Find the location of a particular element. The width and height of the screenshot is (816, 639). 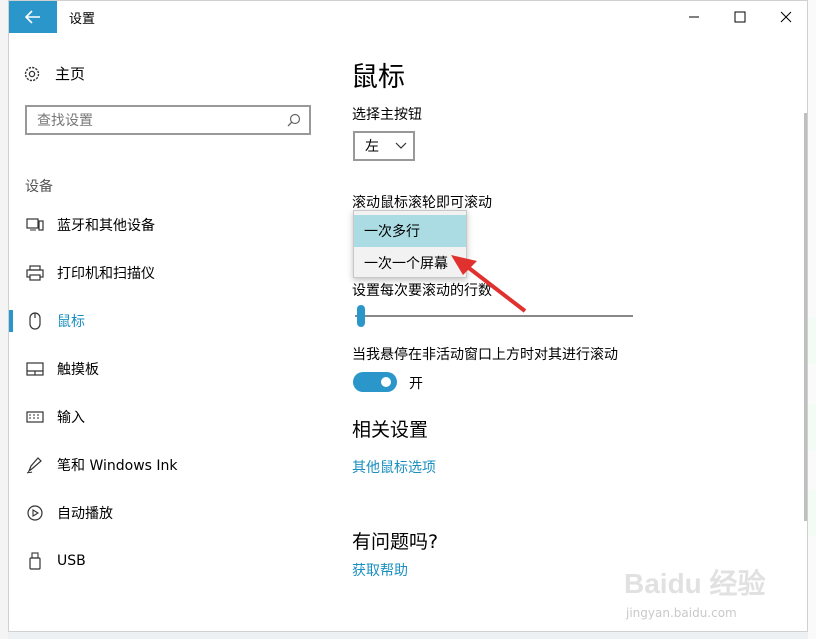

sidebar-item-label: 鼠标 is located at coordinates (71, 322).